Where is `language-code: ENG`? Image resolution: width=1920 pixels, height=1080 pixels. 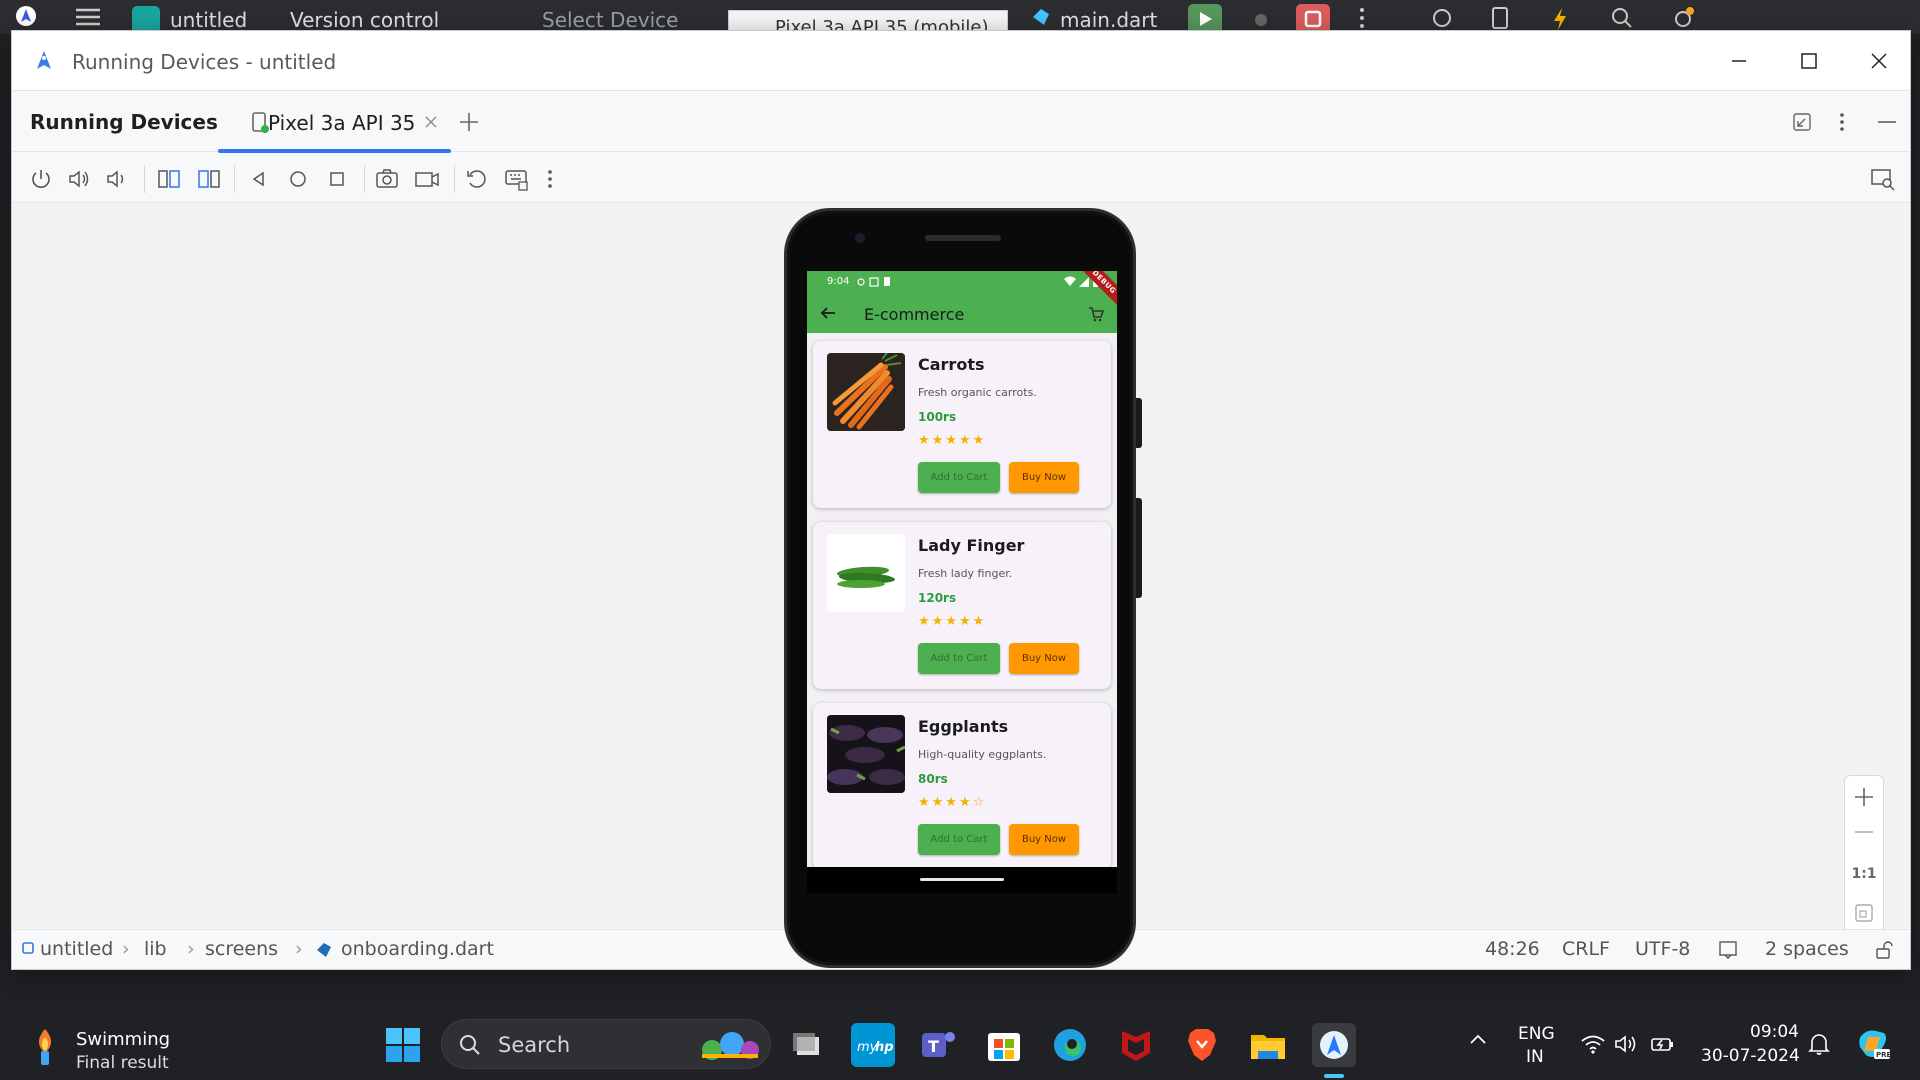 language-code: ENG is located at coordinates (1536, 1034).